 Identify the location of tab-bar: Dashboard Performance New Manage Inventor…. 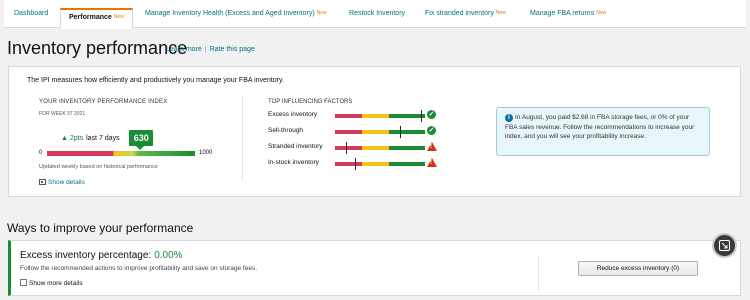
(375, 14).